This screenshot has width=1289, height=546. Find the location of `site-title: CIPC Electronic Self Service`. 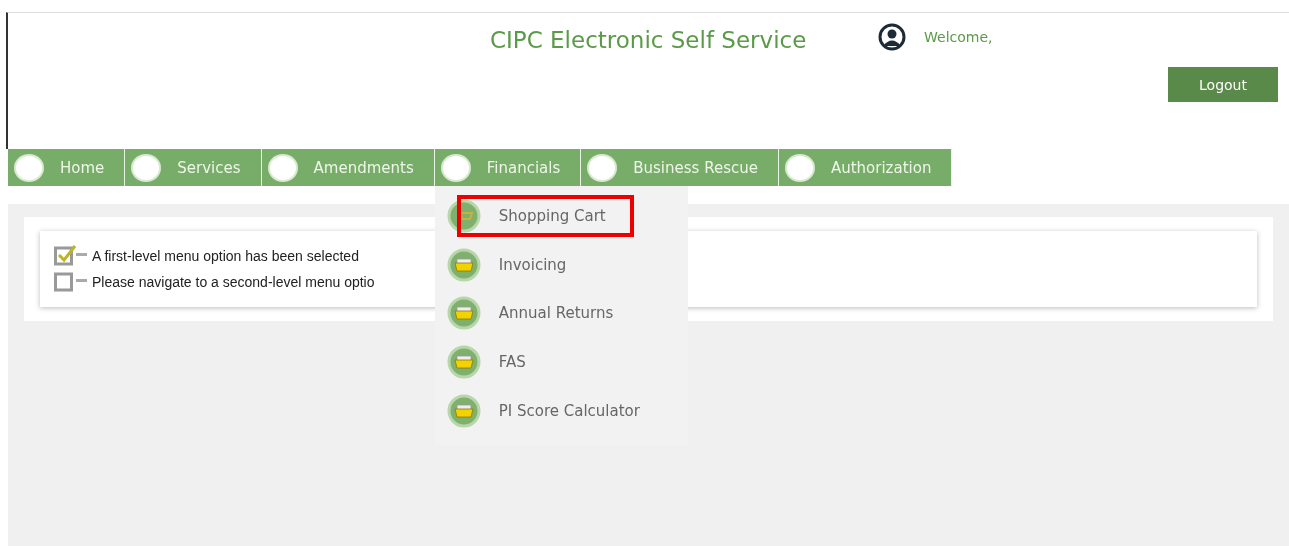

site-title: CIPC Electronic Self Service is located at coordinates (648, 40).